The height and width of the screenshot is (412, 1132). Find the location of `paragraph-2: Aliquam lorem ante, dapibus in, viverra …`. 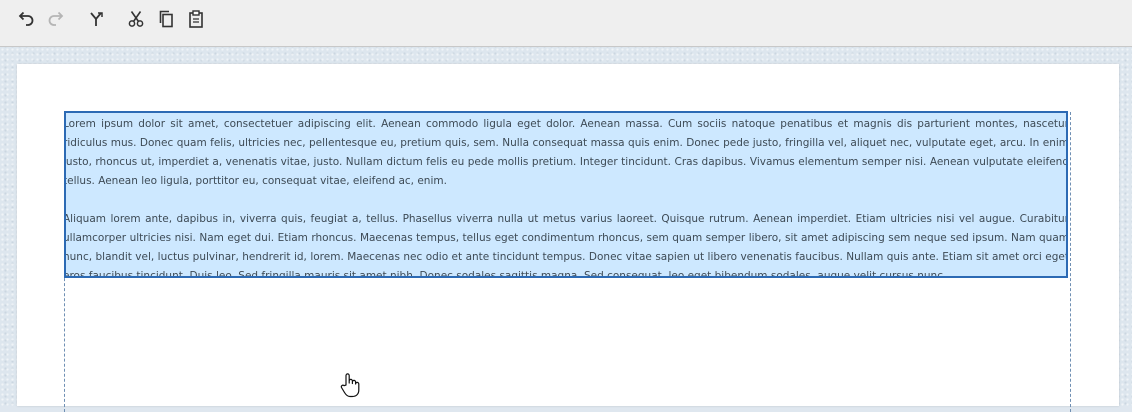

paragraph-2: Aliquam lorem ante, dapibus in, viverra … is located at coordinates (566, 243).